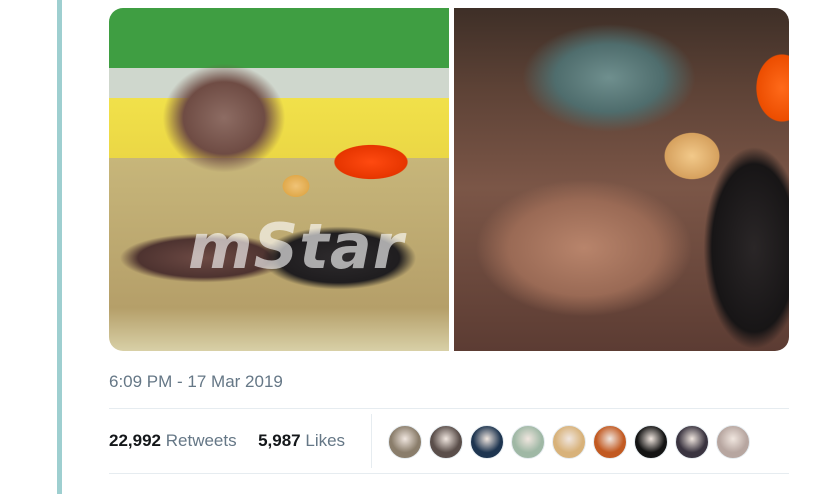  I want to click on retweeter-avatars, so click(569, 442).